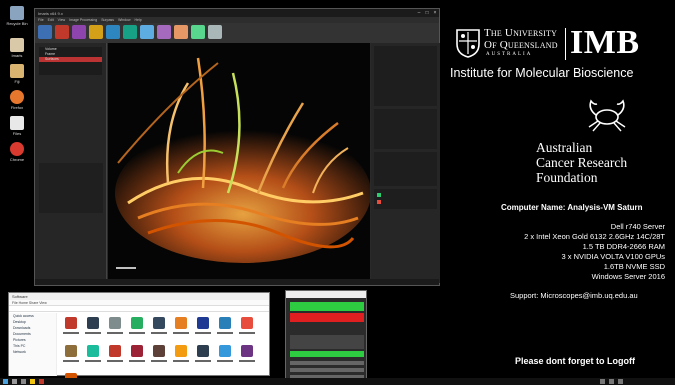  What do you see at coordinates (574, 295) in the screenshot?
I see `support-contact: Support: Microscopes@imb.uq.edu.au` at bounding box center [574, 295].